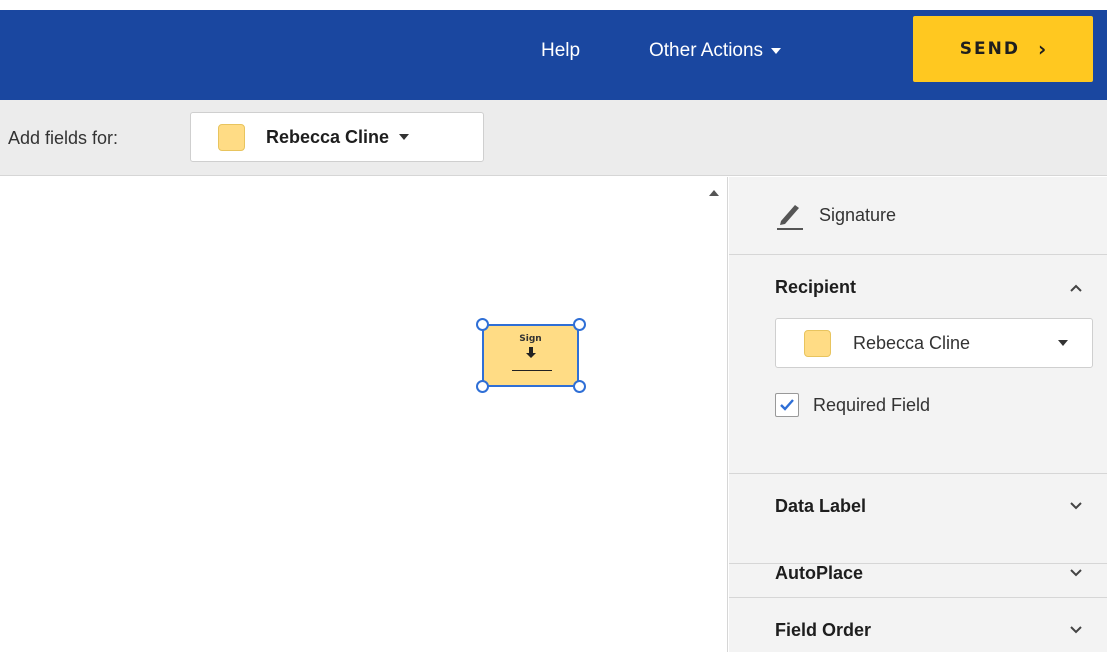 This screenshot has width=1107, height=652. I want to click on add-fields-label: Add fields for:, so click(63, 138).